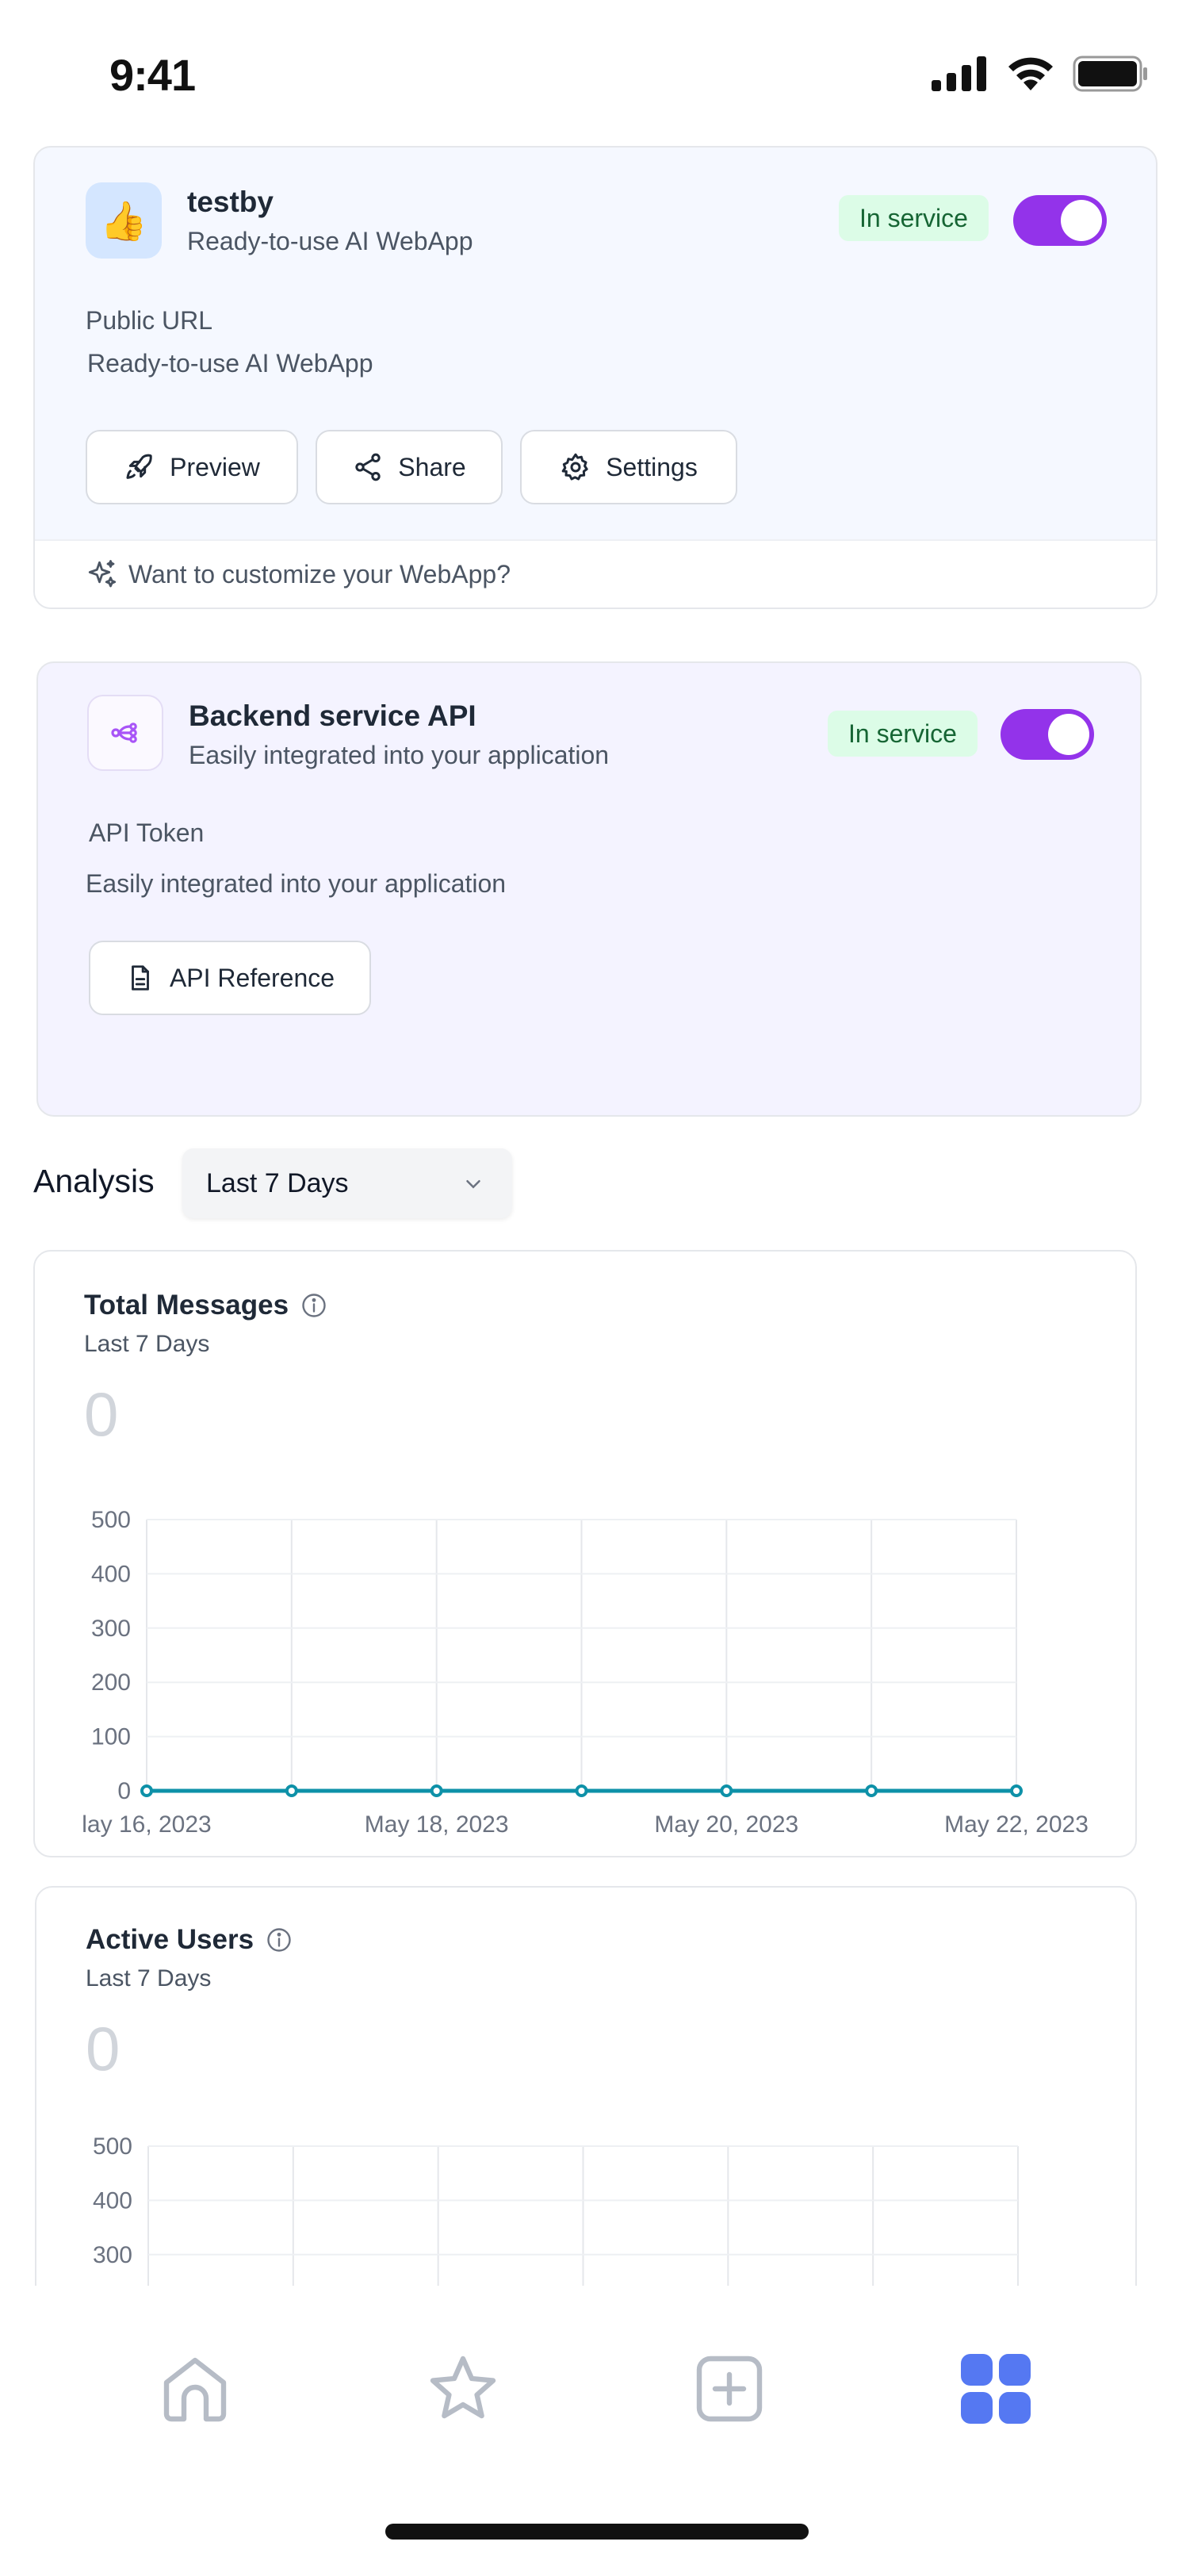 The image size is (1190, 2576). Describe the element at coordinates (149, 321) in the screenshot. I see `public-url-label: Public URL` at that location.